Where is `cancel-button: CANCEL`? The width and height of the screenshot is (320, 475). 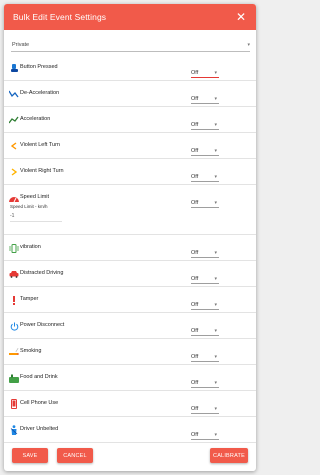
cancel-button: CANCEL is located at coordinates (75, 455).